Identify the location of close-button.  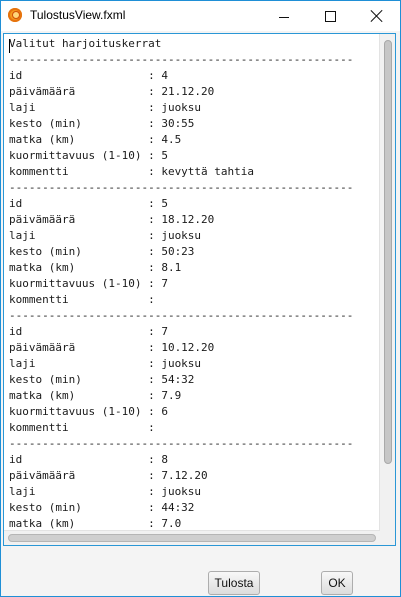
(377, 16).